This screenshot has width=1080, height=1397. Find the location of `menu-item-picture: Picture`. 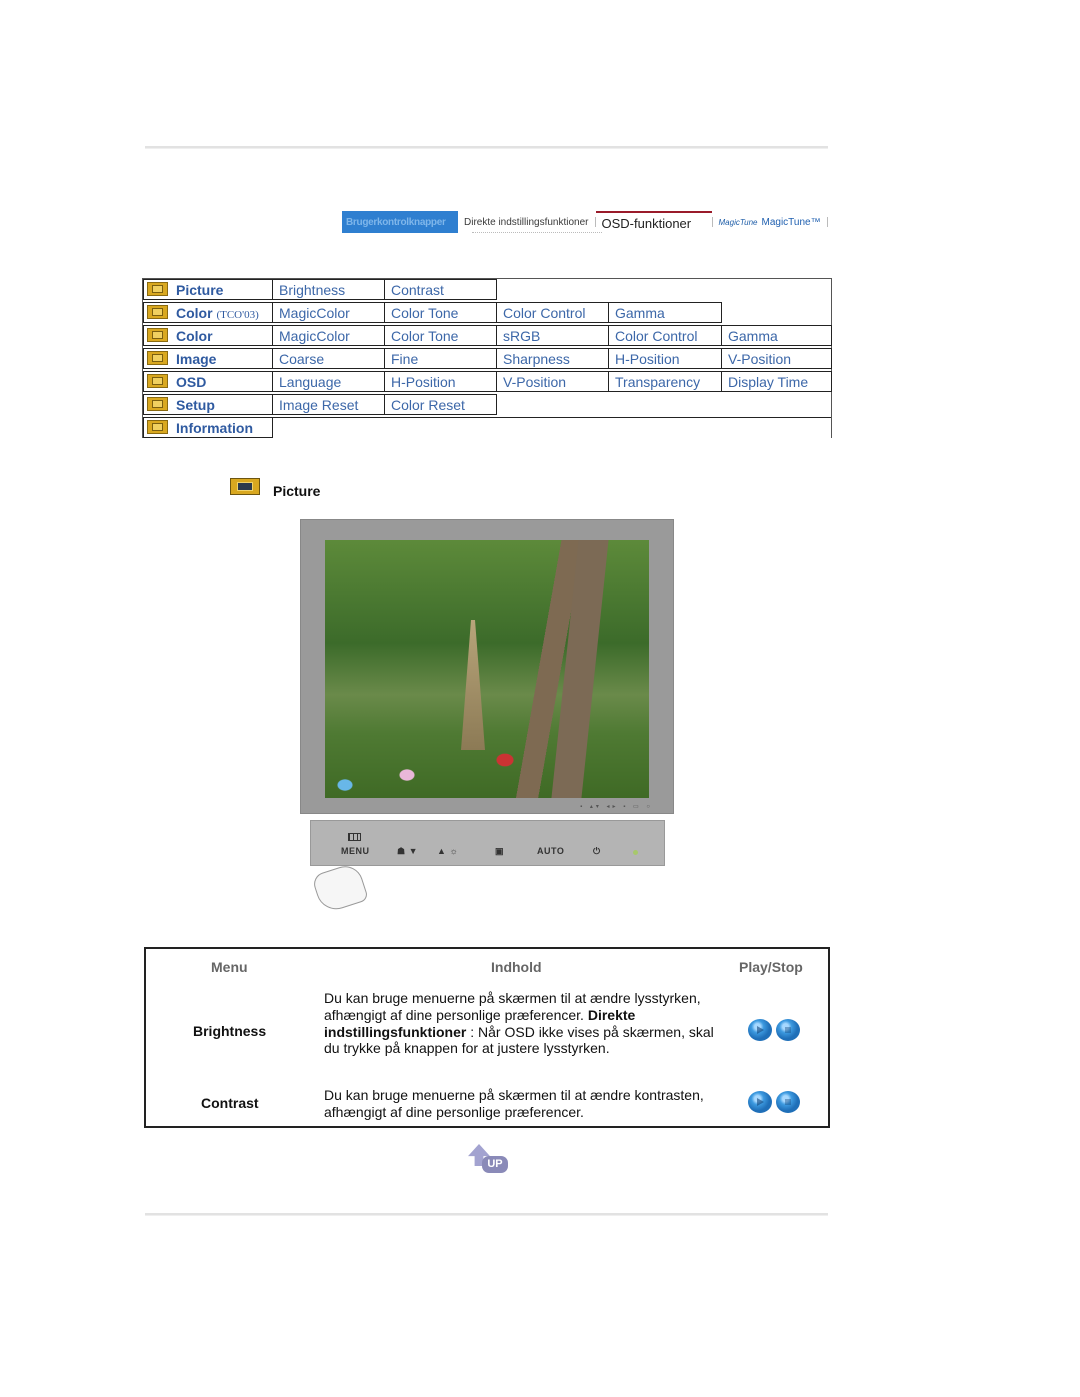

menu-item-picture: Picture is located at coordinates (208, 289).